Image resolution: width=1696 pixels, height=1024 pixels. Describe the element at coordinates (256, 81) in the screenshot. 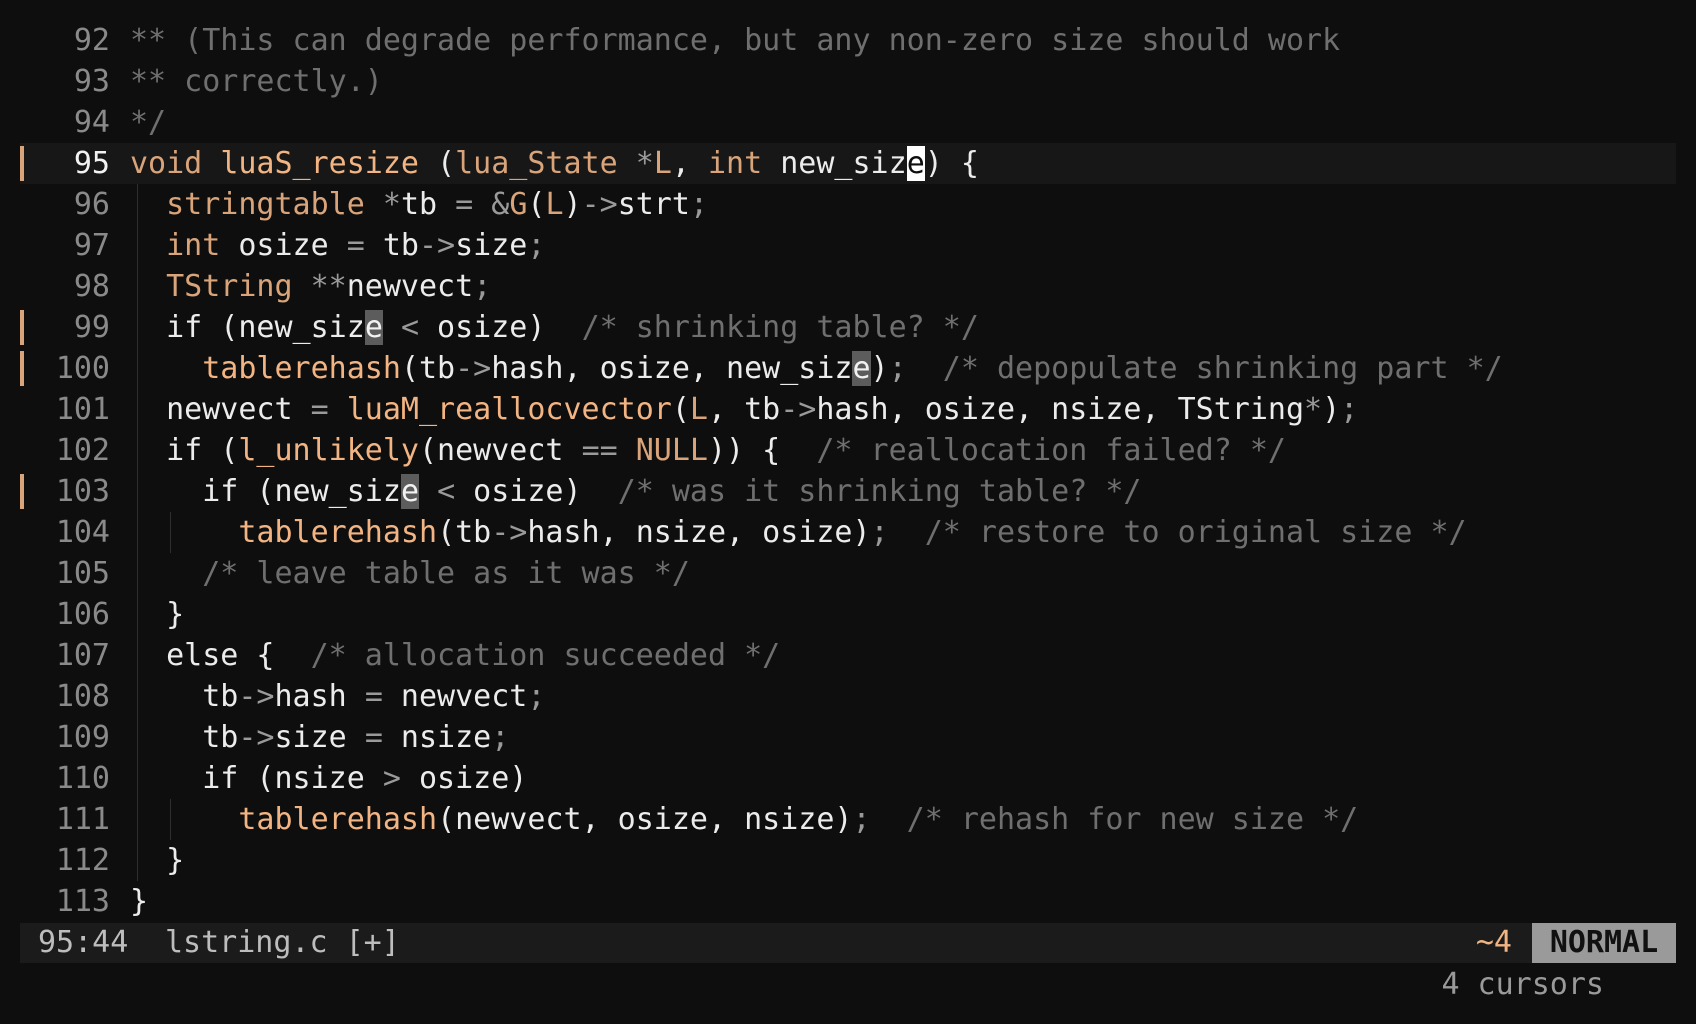

I see `line-text: ** correctly.)` at that location.